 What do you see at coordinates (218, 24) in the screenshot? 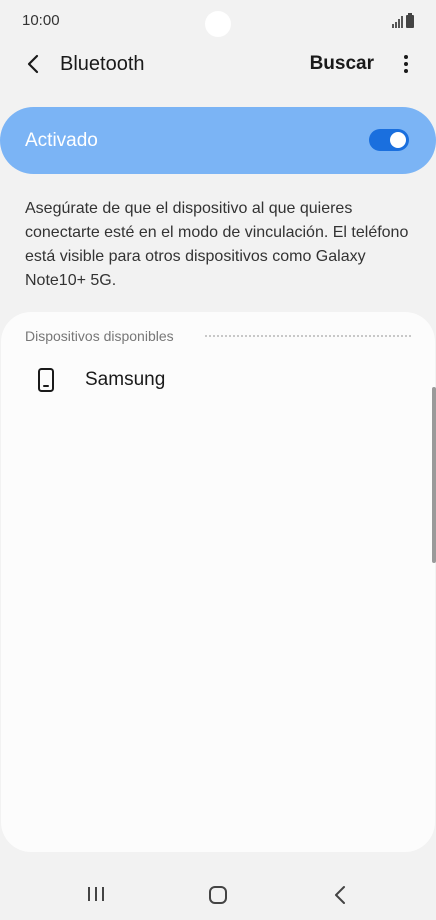
I see `camera-cutout` at bounding box center [218, 24].